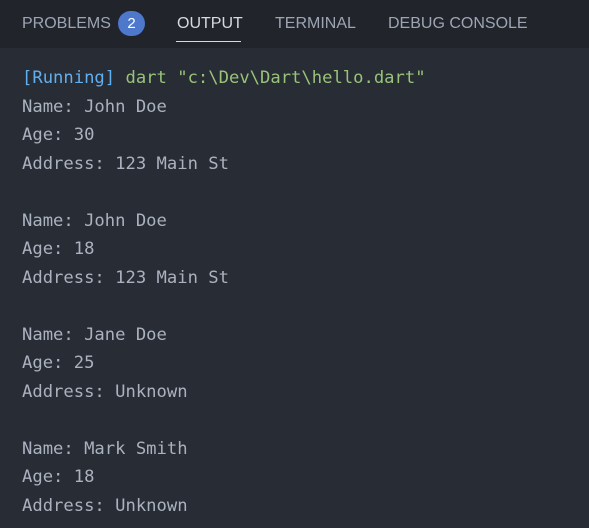  I want to click on active-tab-indicator, so click(208, 41).